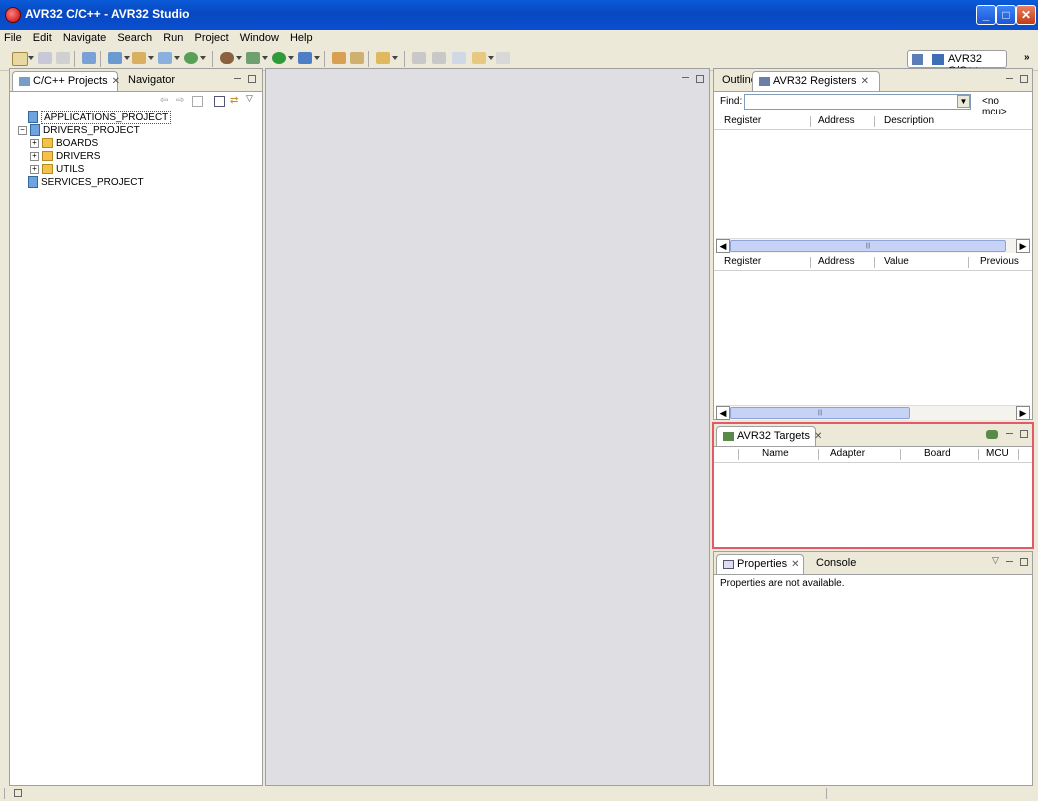 This screenshot has height=801, width=1038. I want to click on forward-arrow-icon: ⇨, so click(180, 100).